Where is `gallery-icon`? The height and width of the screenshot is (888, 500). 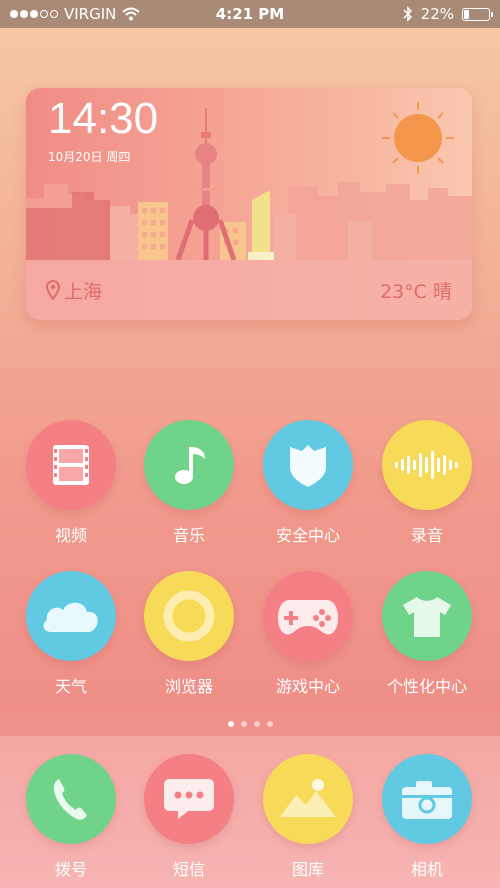 gallery-icon is located at coordinates (308, 798).